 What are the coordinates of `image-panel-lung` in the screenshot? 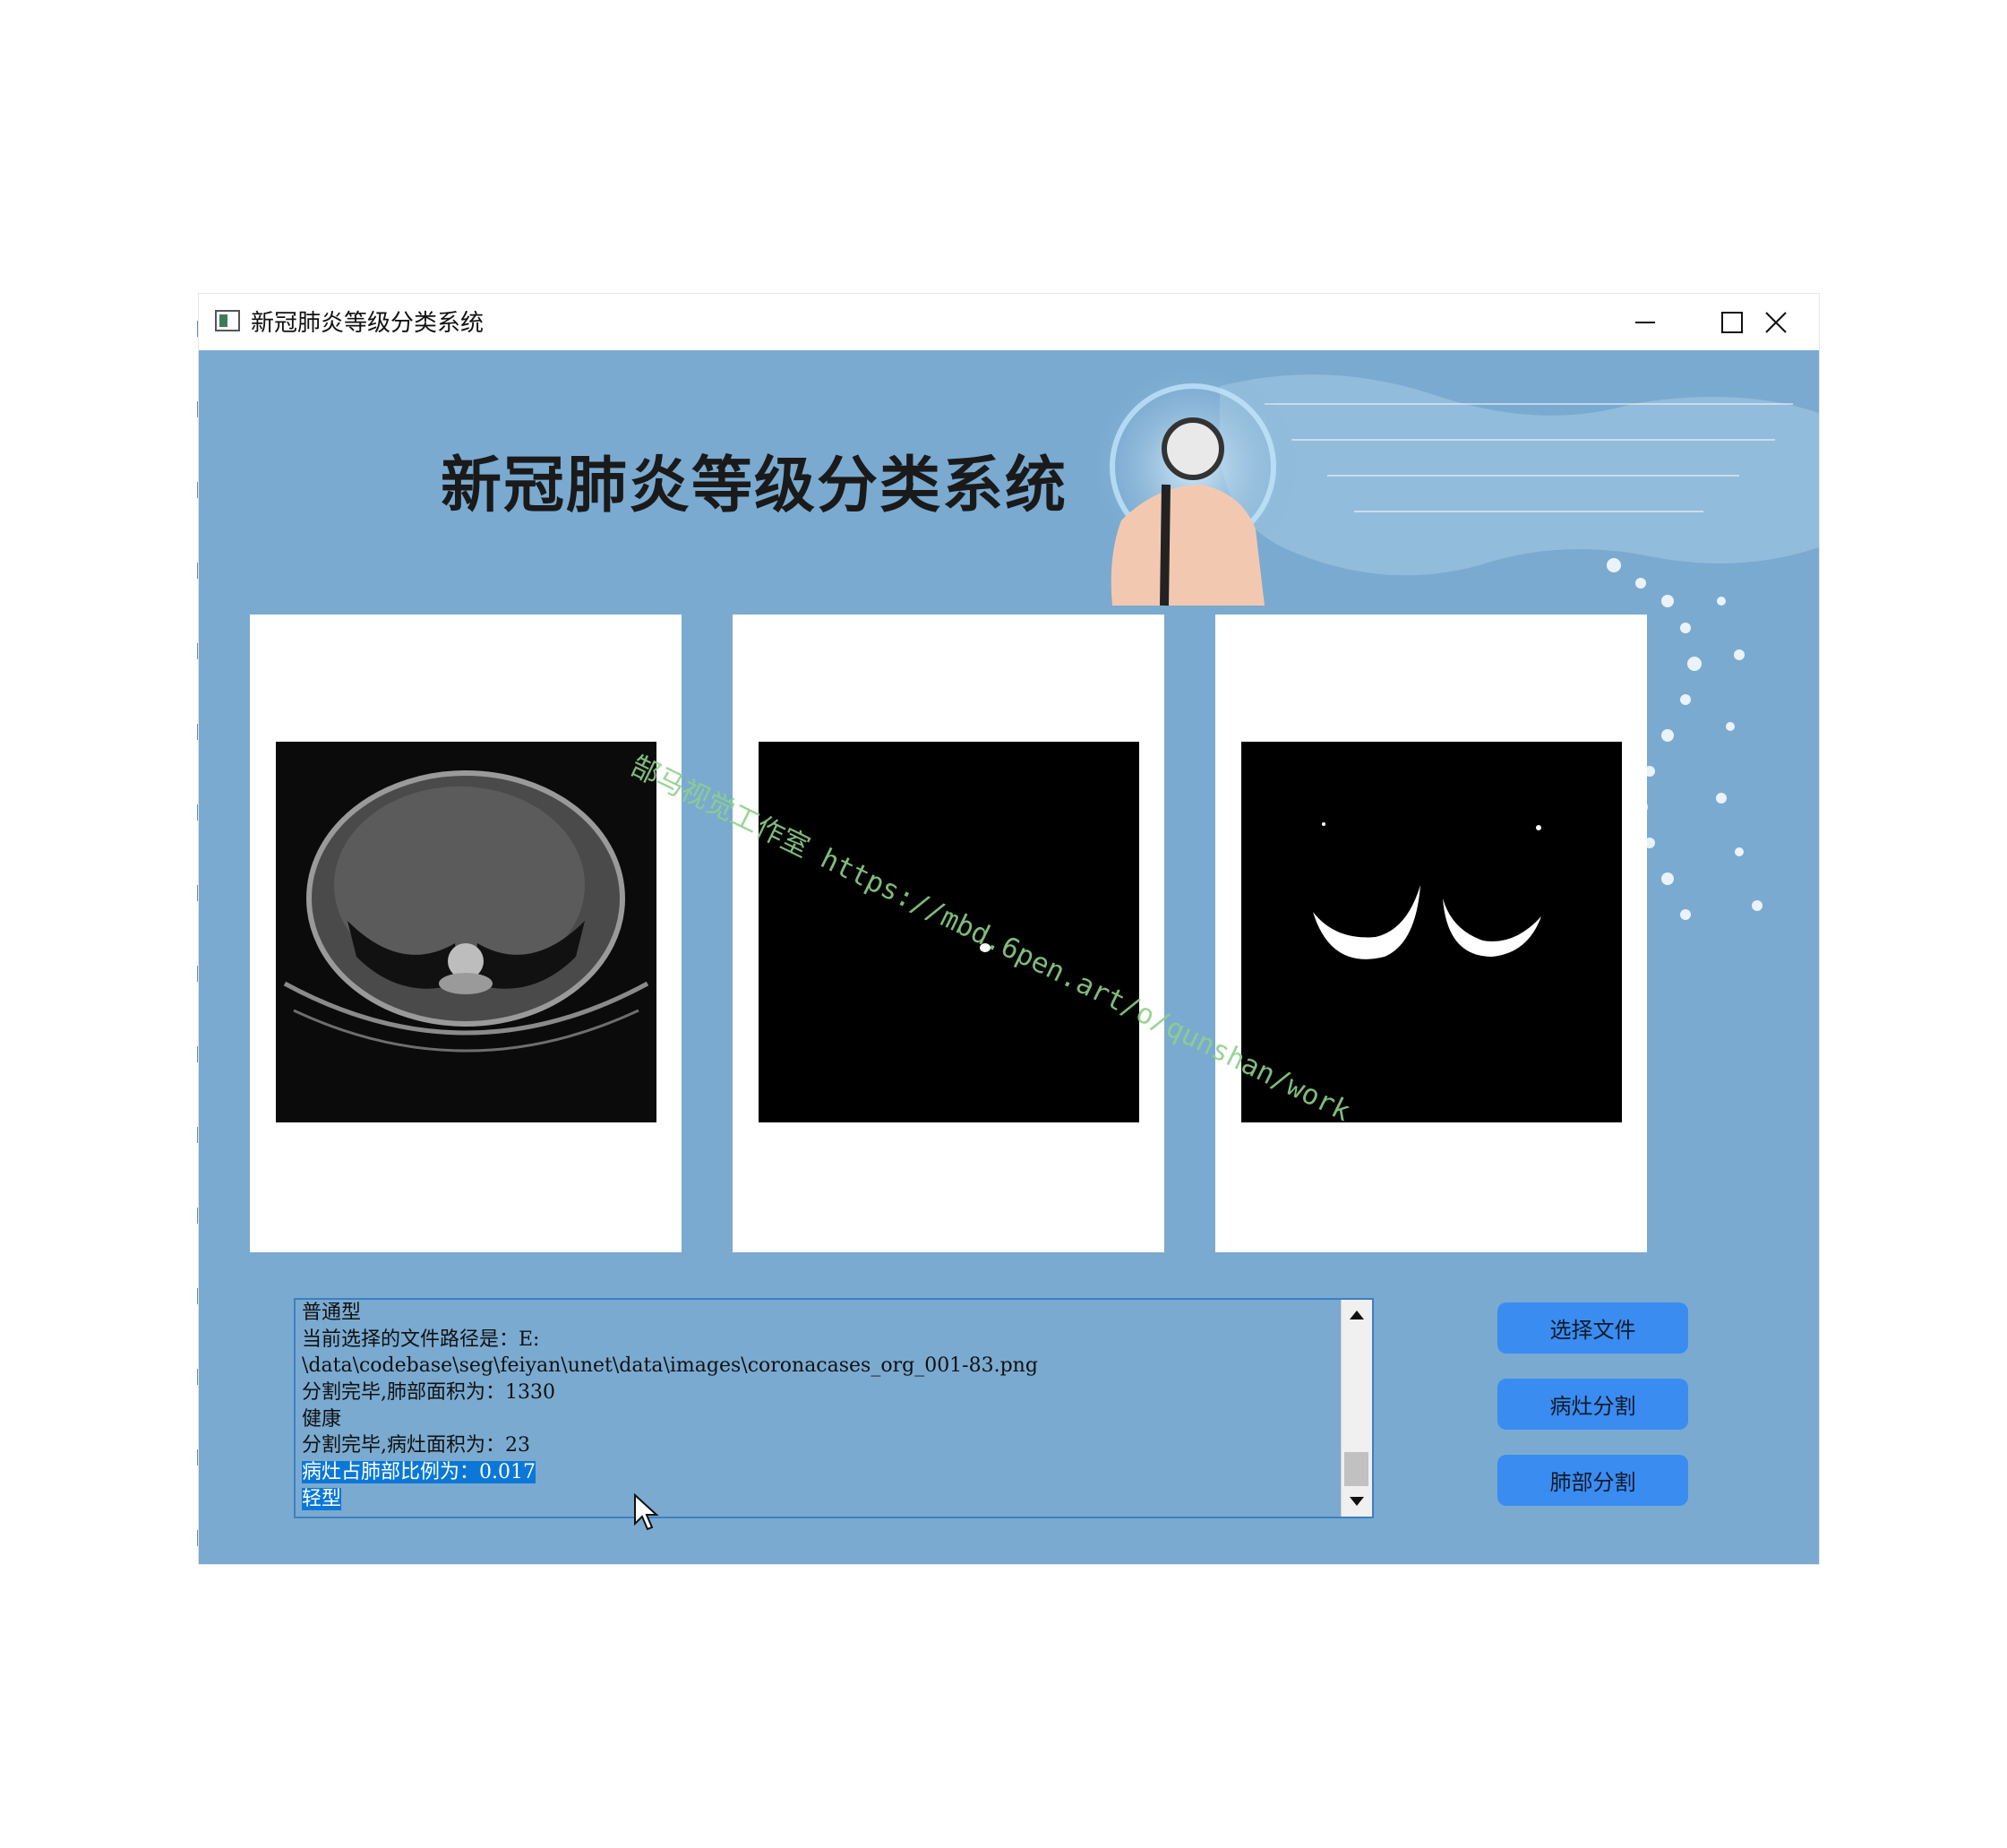 It's located at (1431, 933).